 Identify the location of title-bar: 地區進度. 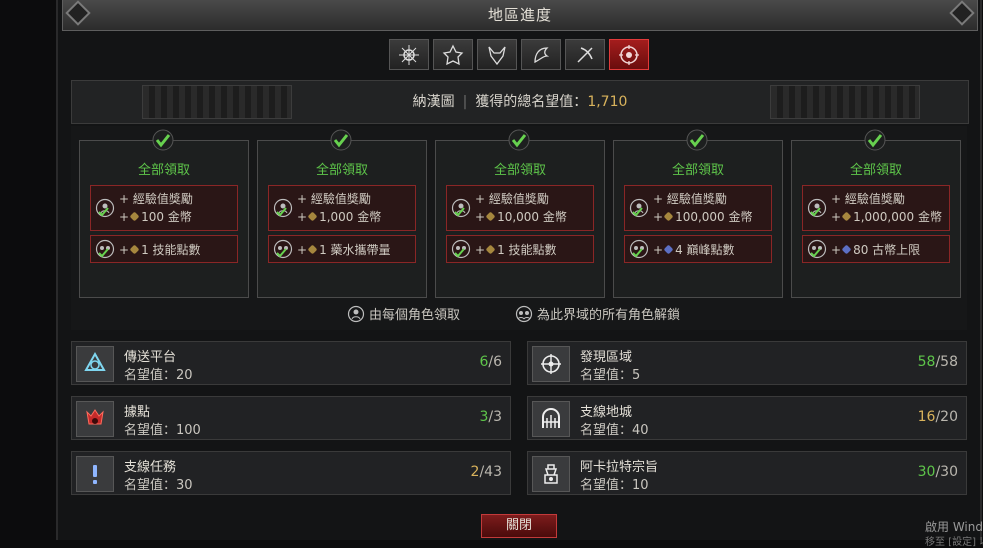
(520, 15).